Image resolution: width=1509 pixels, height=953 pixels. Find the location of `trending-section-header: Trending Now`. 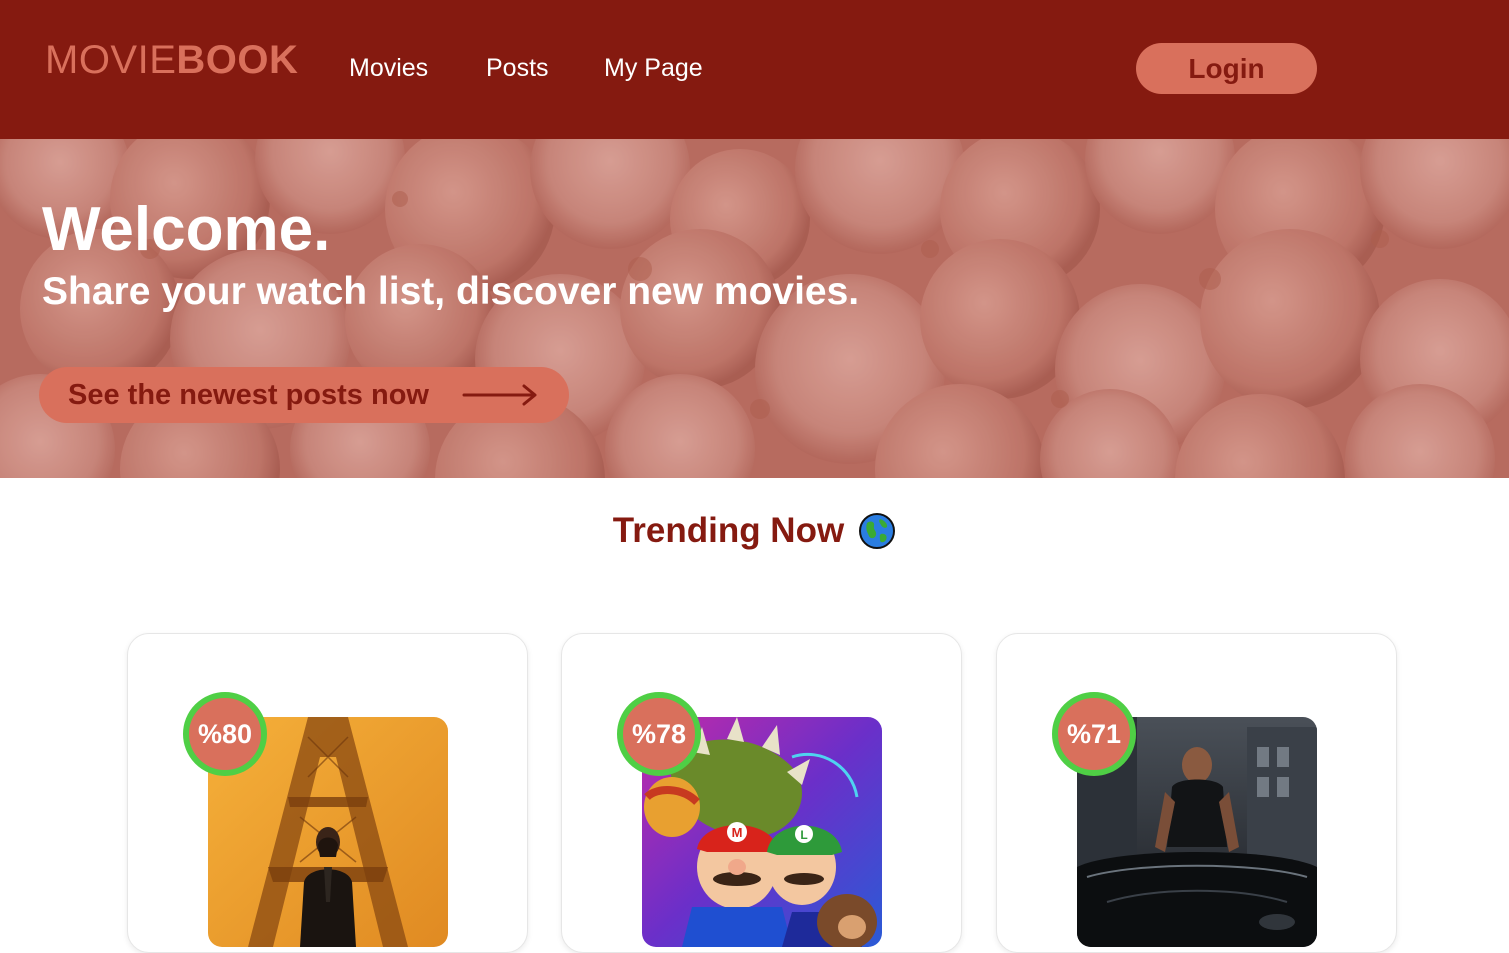

trending-section-header: Trending Now is located at coordinates (754, 531).